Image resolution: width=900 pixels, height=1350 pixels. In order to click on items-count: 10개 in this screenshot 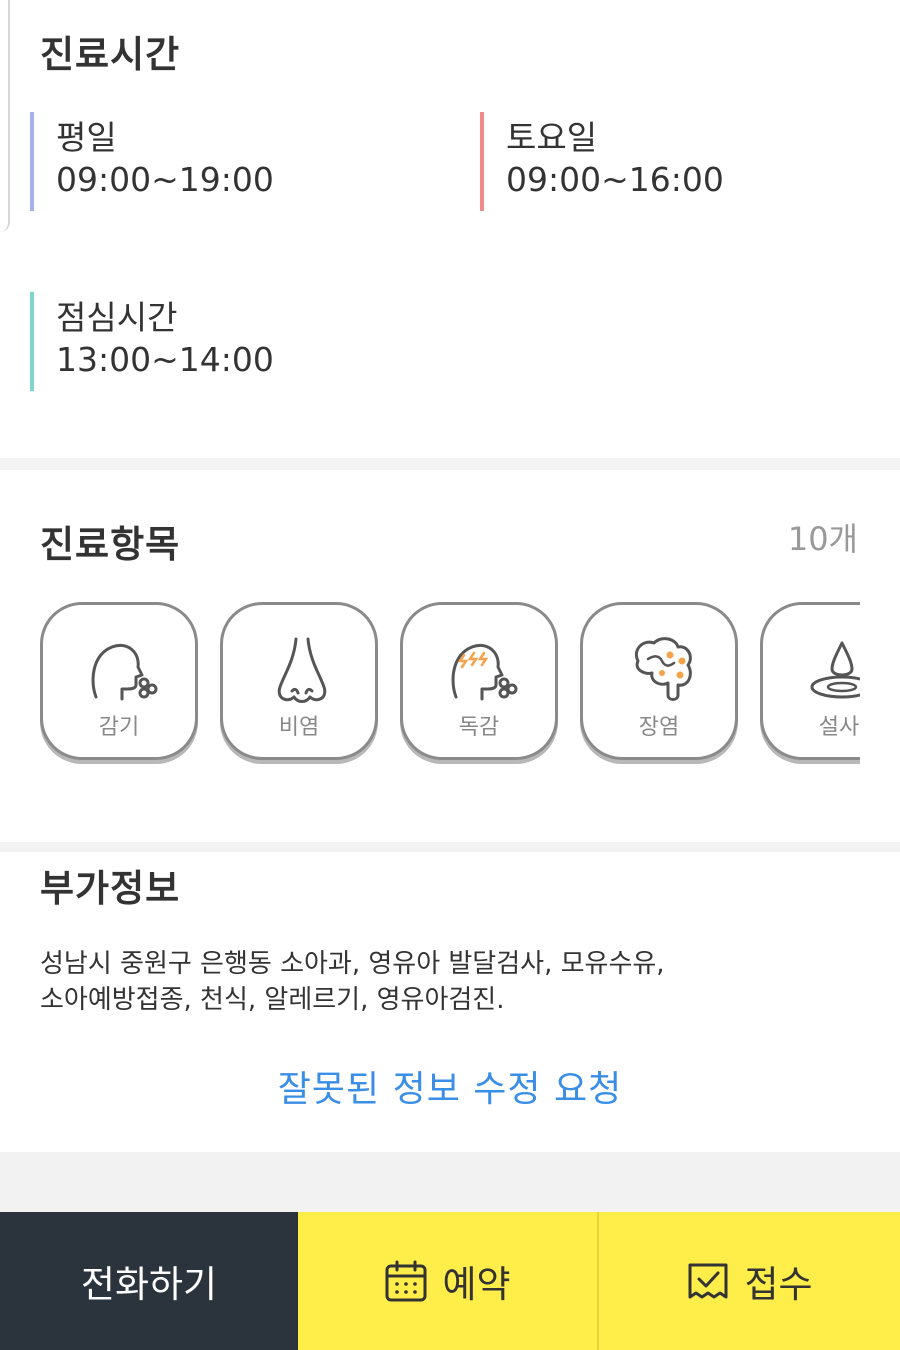, I will do `click(822, 539)`.